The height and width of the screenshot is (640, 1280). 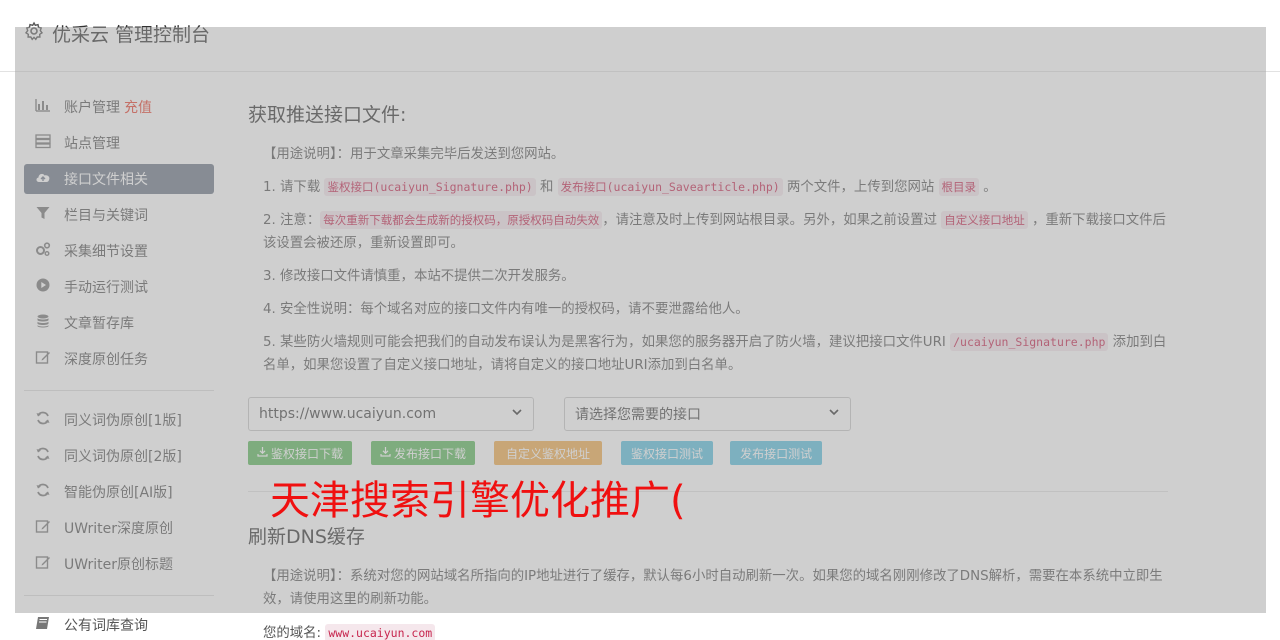 What do you see at coordinates (860, 187) in the screenshot?
I see `text: 两个文件，上传到您网站` at bounding box center [860, 187].